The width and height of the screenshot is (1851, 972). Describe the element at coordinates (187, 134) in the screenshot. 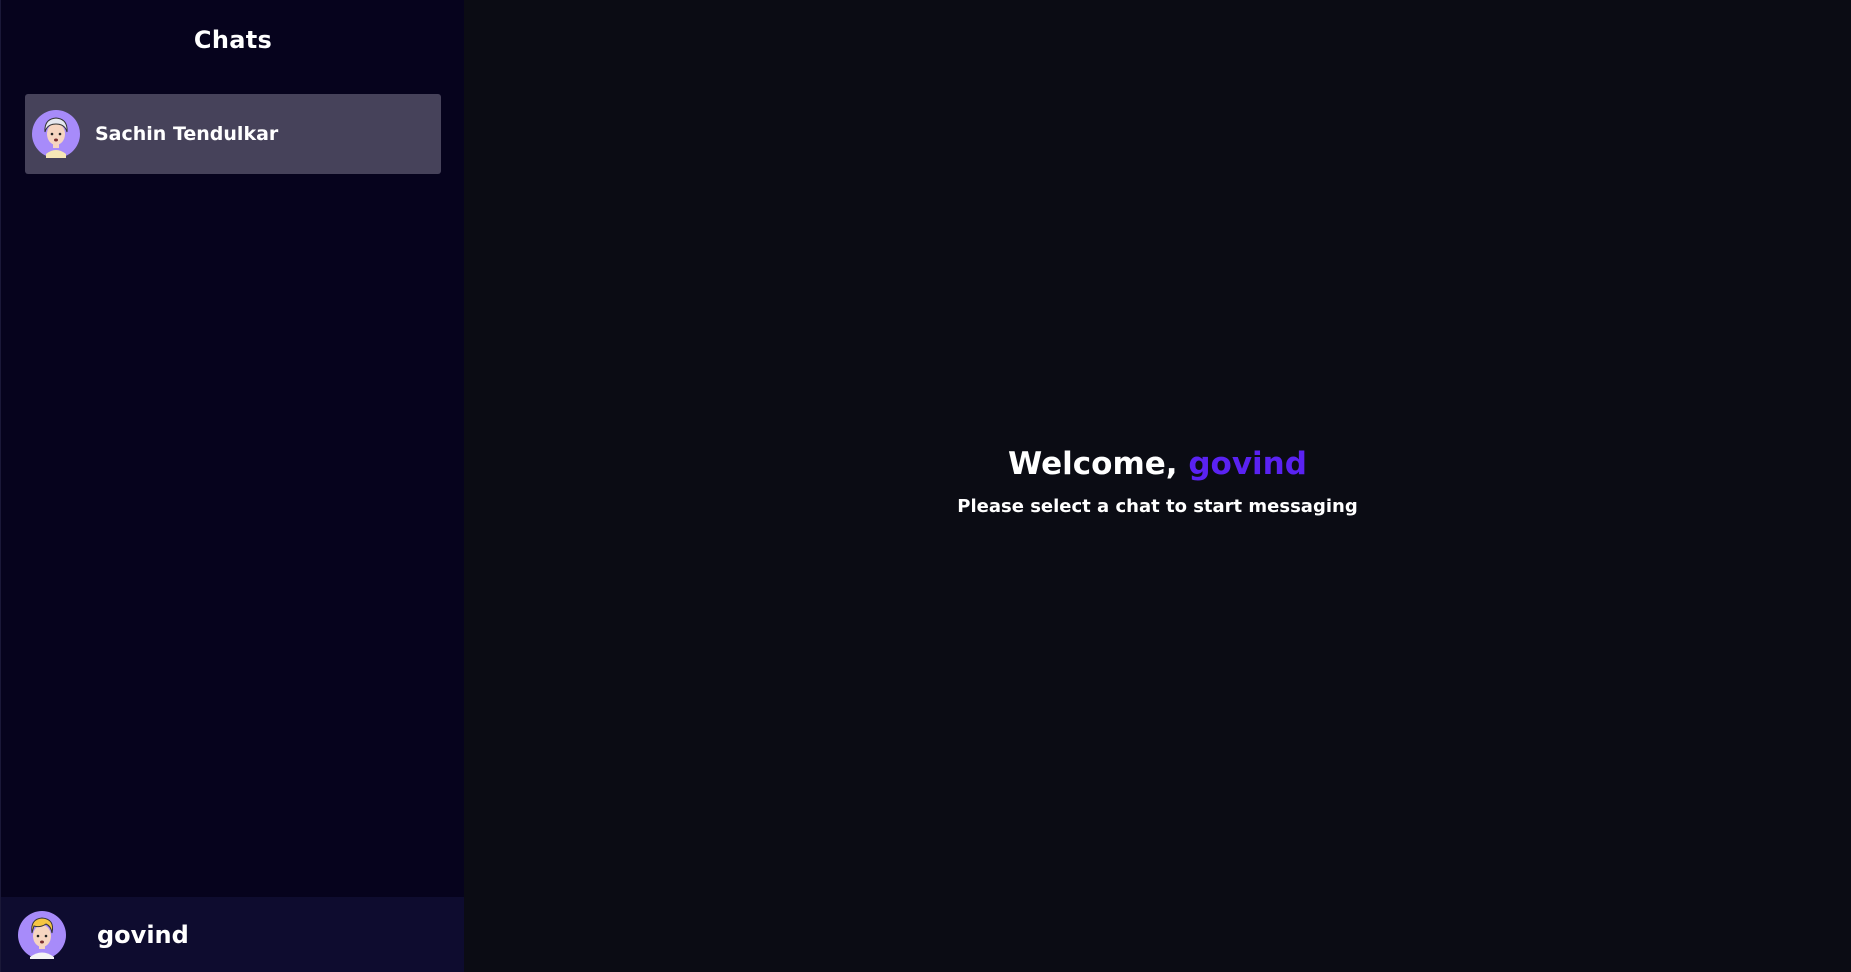

I see `chat-name: Sachin Tendulkar` at that location.